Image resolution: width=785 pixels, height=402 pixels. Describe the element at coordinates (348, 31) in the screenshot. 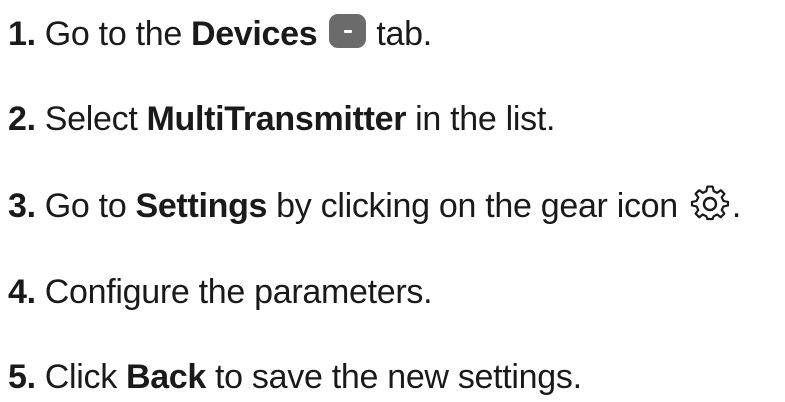

I see `devices-tab-icon` at that location.